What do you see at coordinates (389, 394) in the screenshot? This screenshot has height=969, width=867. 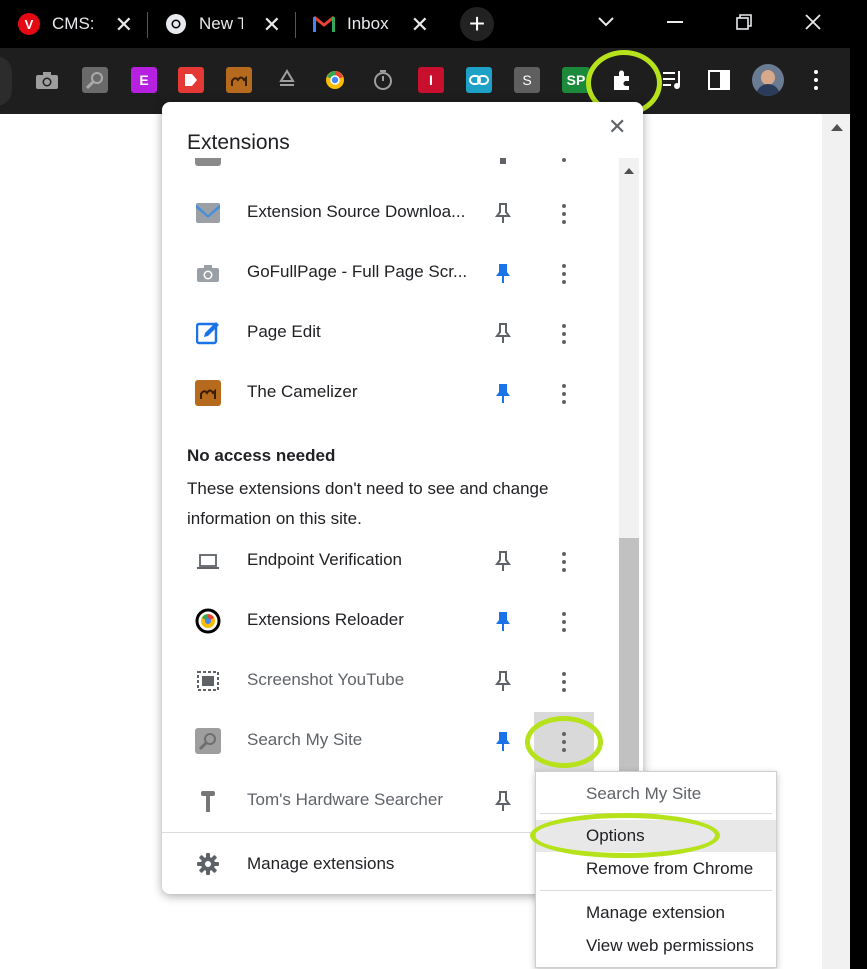 I see `list-item: The Camelizer` at bounding box center [389, 394].